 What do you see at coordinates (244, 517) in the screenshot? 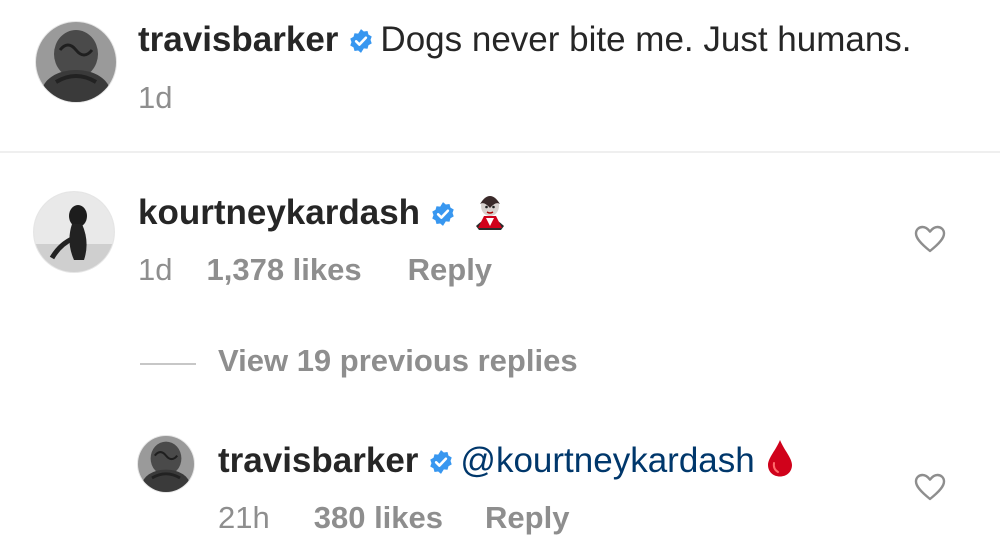
I see `reply-time: 21h` at bounding box center [244, 517].